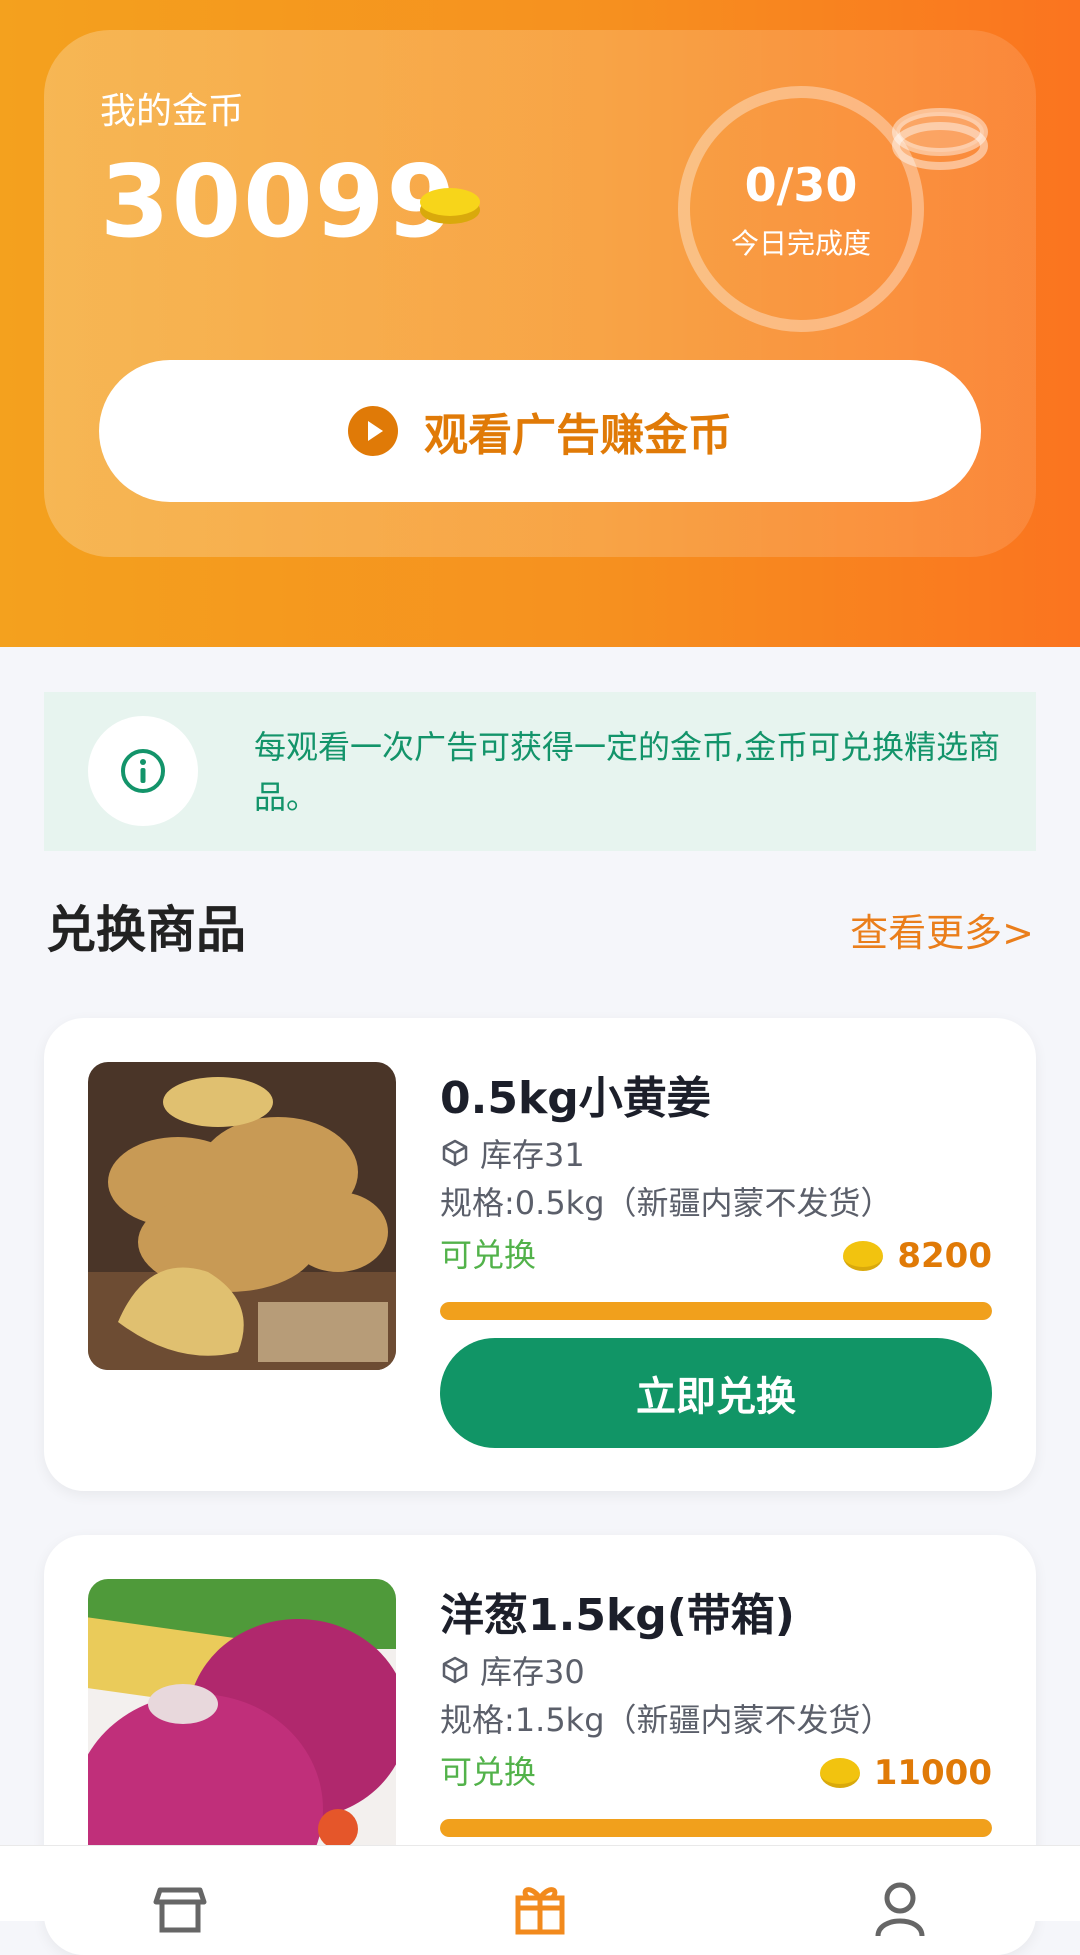 This screenshot has height=1955, width=1080. I want to click on bottom-nav, so click(540, 1890).